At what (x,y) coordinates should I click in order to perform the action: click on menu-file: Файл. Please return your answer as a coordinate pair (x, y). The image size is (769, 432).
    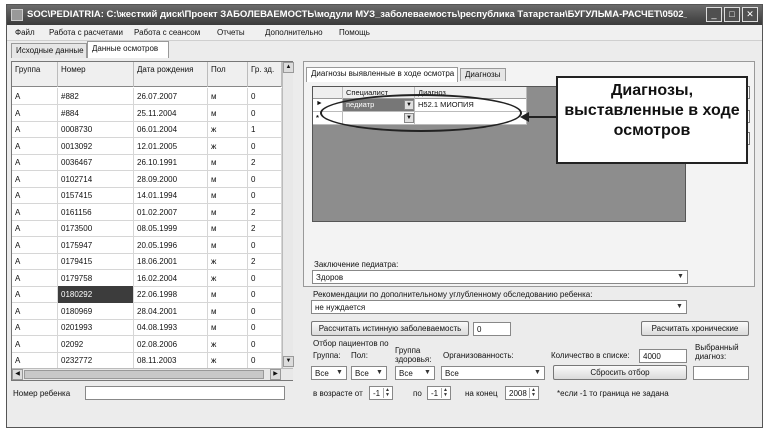
    Looking at the image, I should click on (25, 32).